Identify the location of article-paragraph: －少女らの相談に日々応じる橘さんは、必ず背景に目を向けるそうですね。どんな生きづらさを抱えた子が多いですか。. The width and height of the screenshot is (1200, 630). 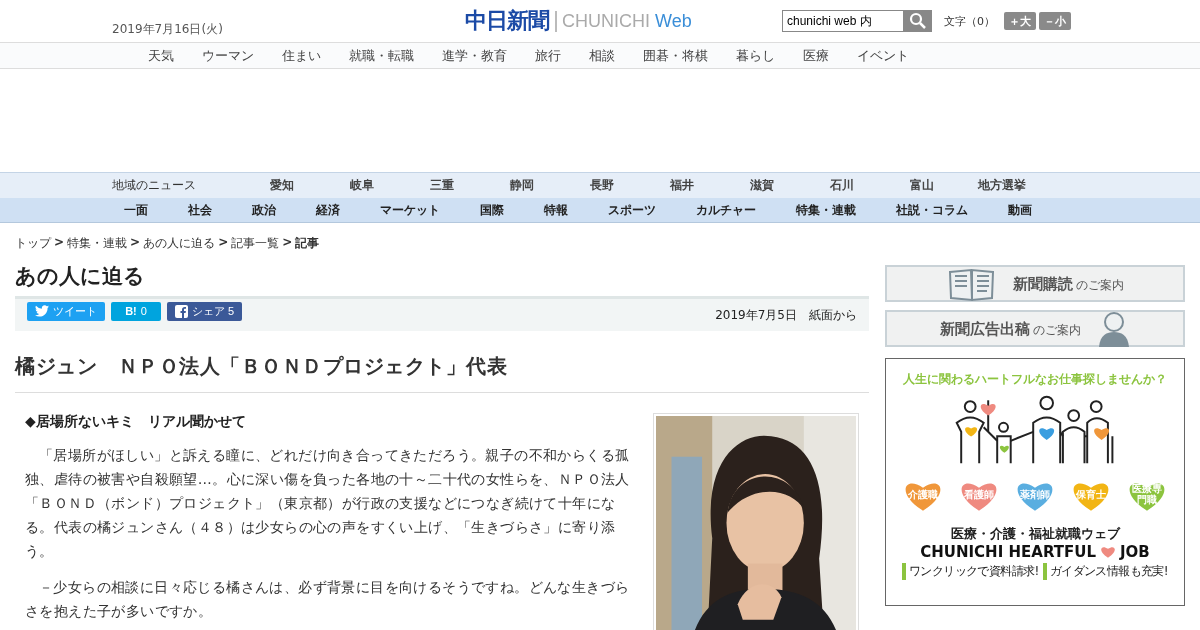
(328, 599).